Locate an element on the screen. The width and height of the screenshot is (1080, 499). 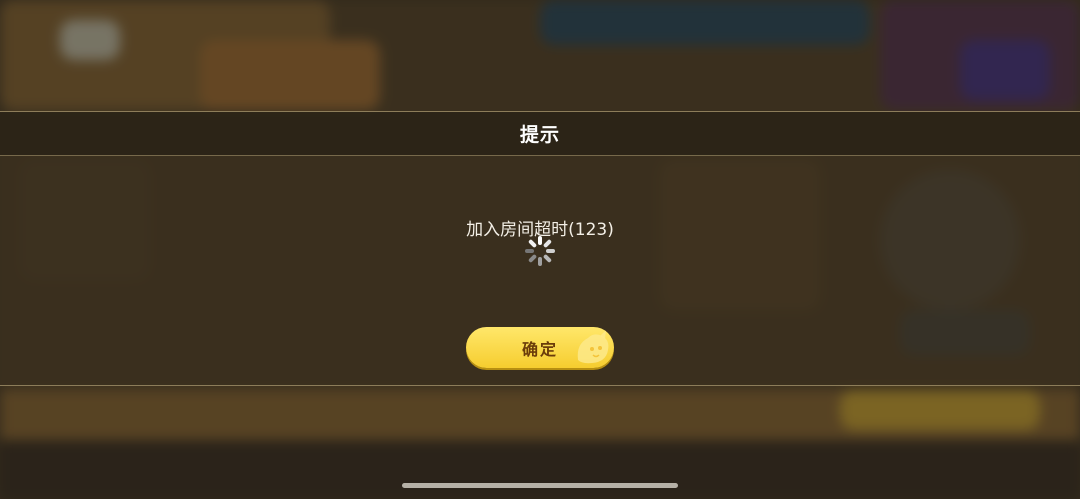
confirm-button: 确定 is located at coordinates (540, 347).